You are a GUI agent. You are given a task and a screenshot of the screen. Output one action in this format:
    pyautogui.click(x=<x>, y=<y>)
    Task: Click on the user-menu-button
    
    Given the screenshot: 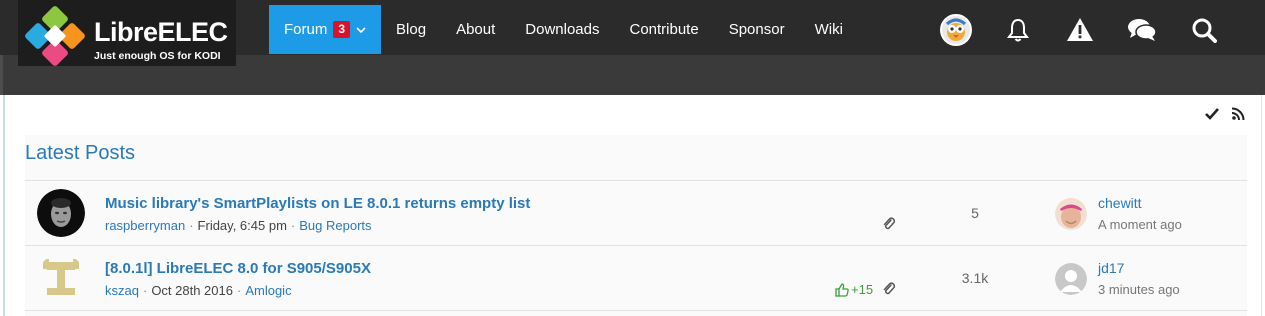 What is the action you would take?
    pyautogui.click(x=956, y=29)
    